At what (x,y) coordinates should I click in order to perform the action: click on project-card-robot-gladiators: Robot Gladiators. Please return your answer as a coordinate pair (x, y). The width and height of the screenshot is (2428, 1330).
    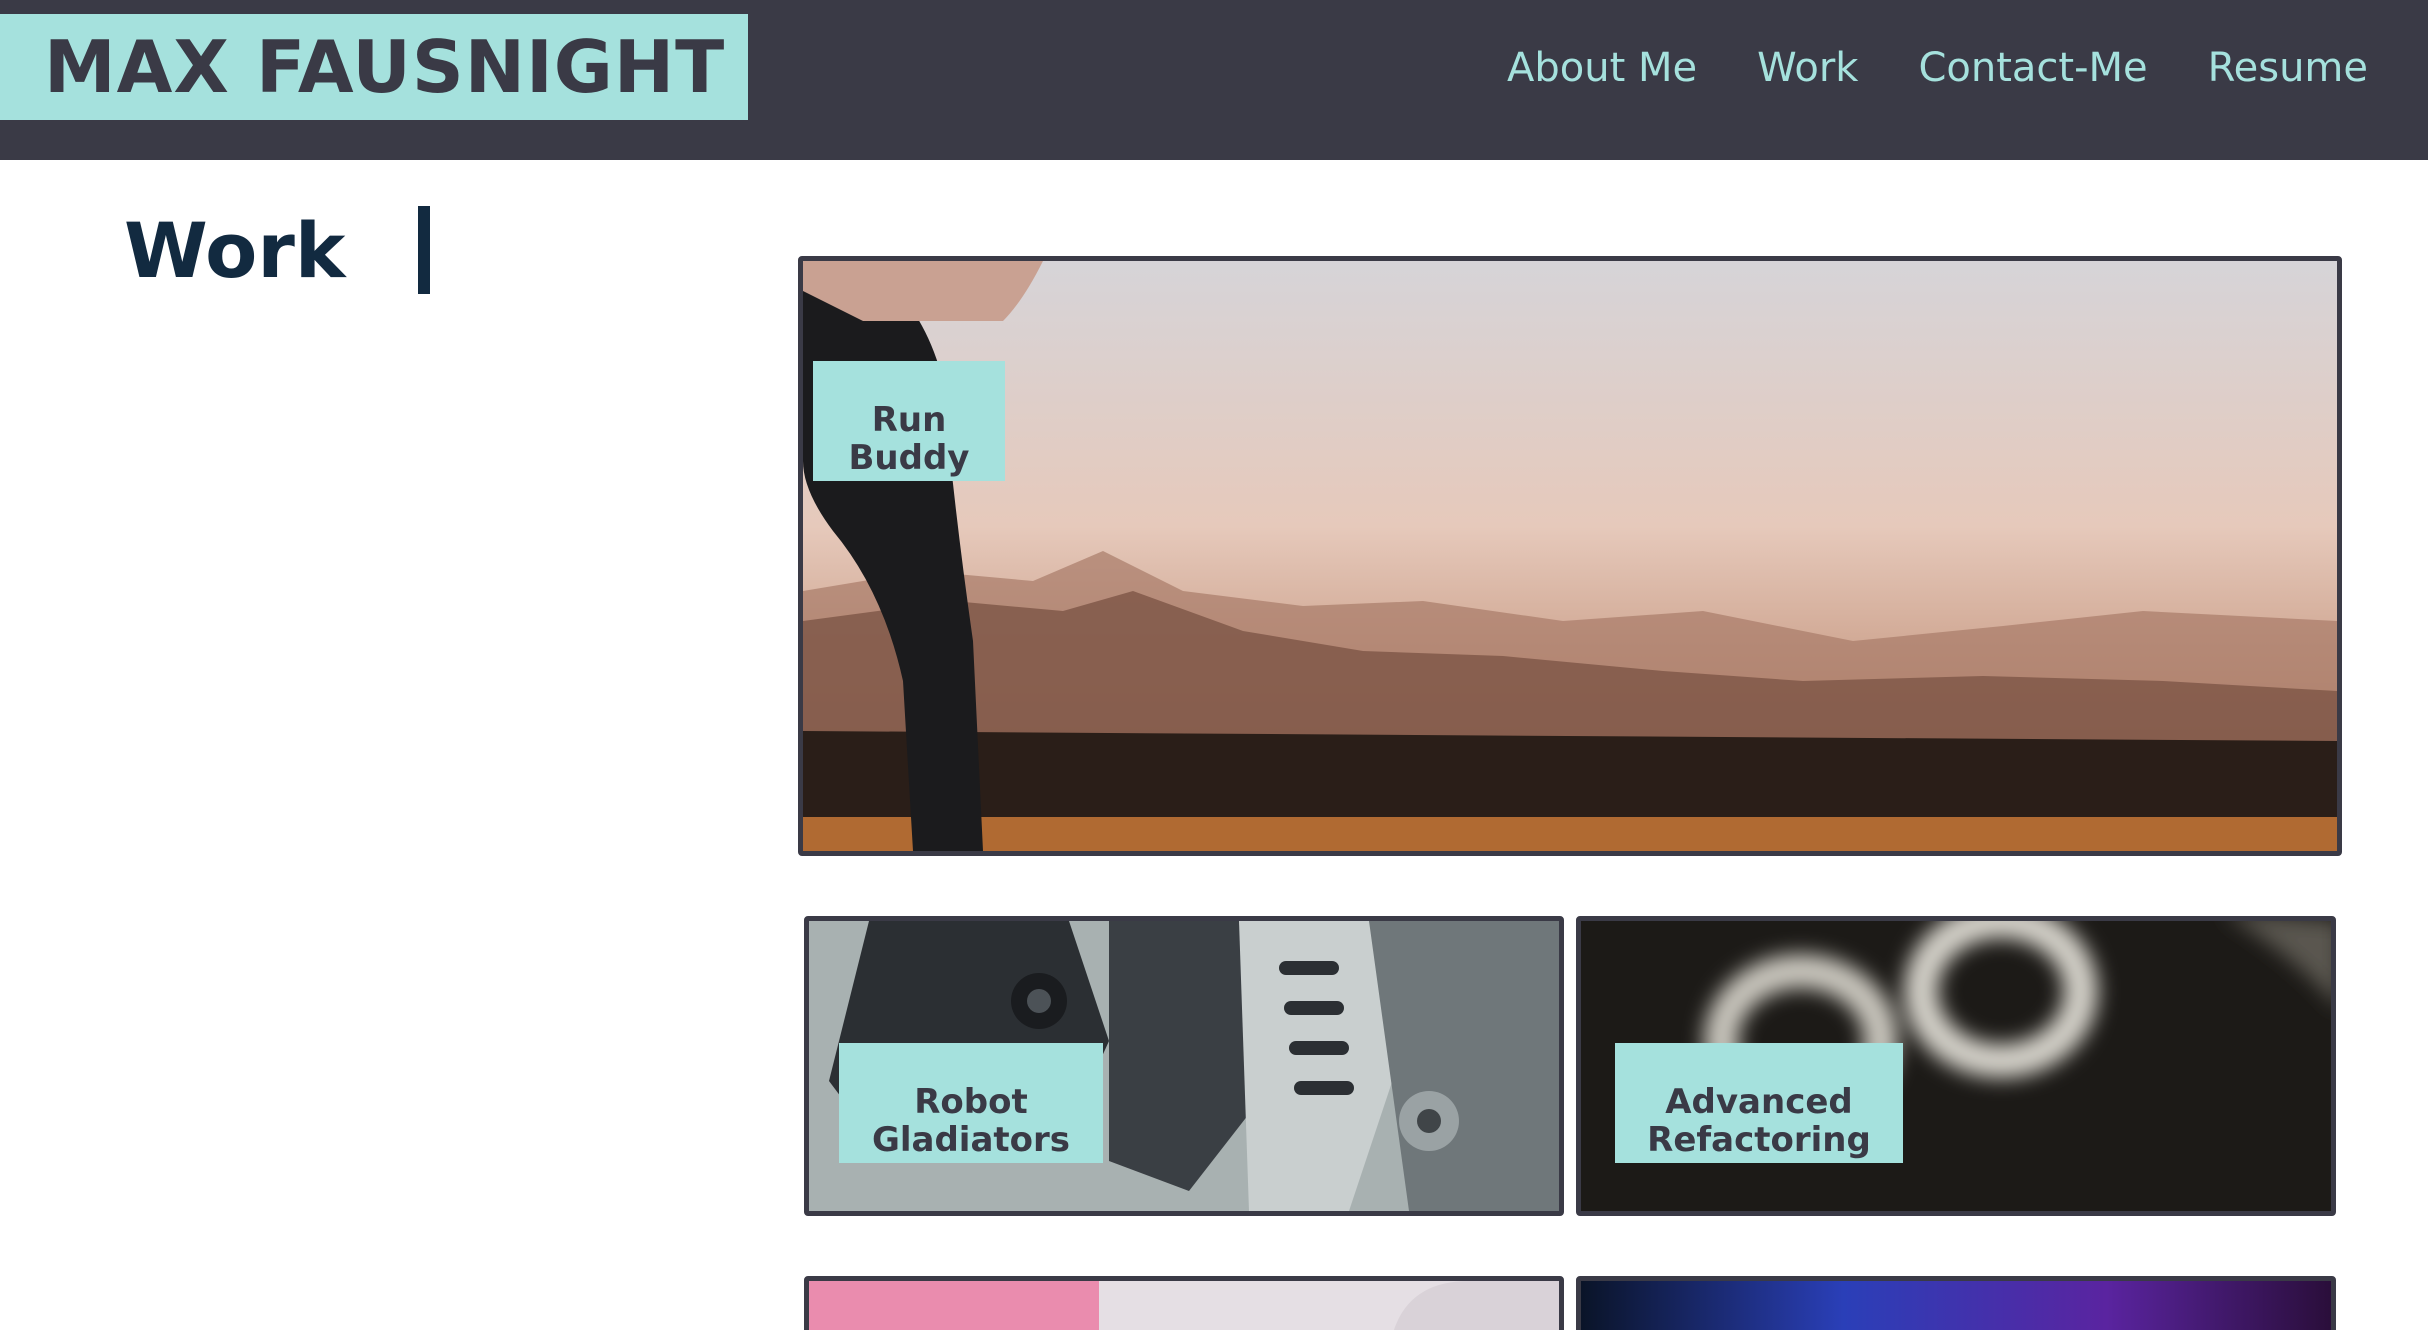
    Looking at the image, I should click on (1184, 1066).